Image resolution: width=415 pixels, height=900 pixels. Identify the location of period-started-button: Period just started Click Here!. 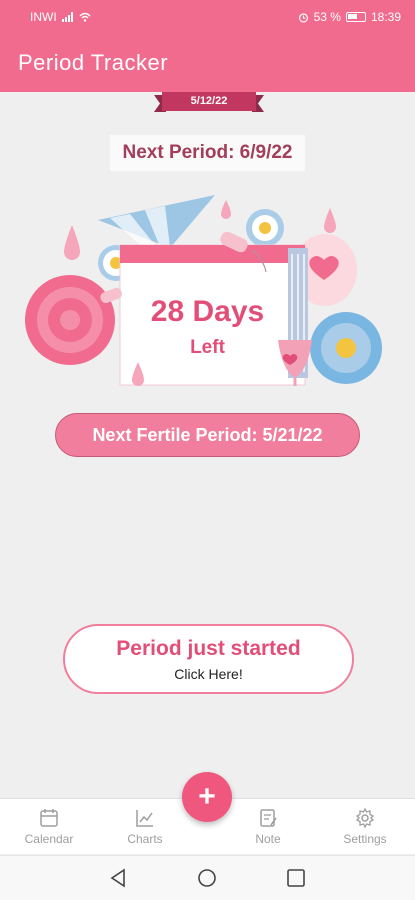
(208, 659).